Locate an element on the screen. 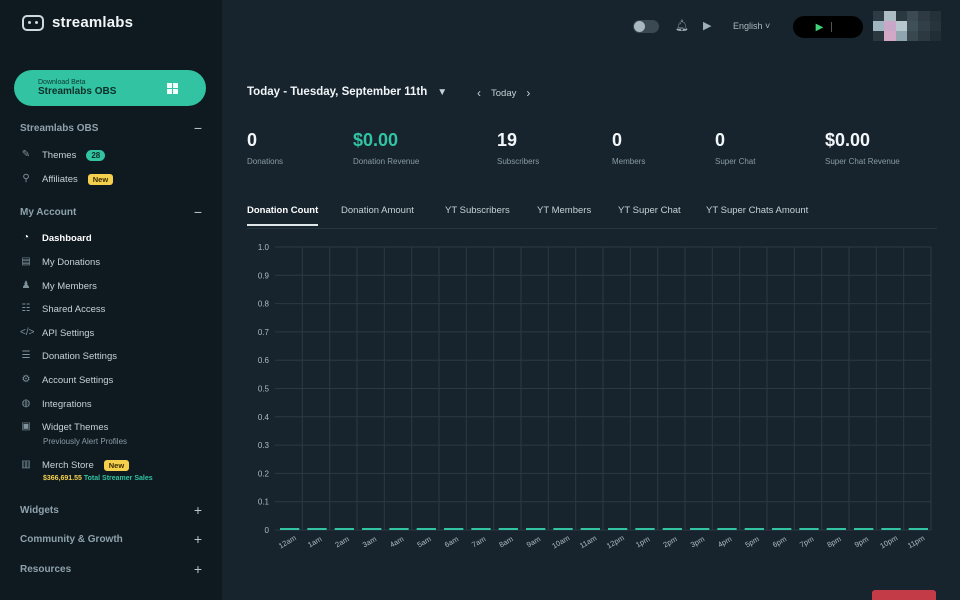 The width and height of the screenshot is (960, 600). sidebar-item-donation-settings: ☰ Donation Settings is located at coordinates (68, 356).